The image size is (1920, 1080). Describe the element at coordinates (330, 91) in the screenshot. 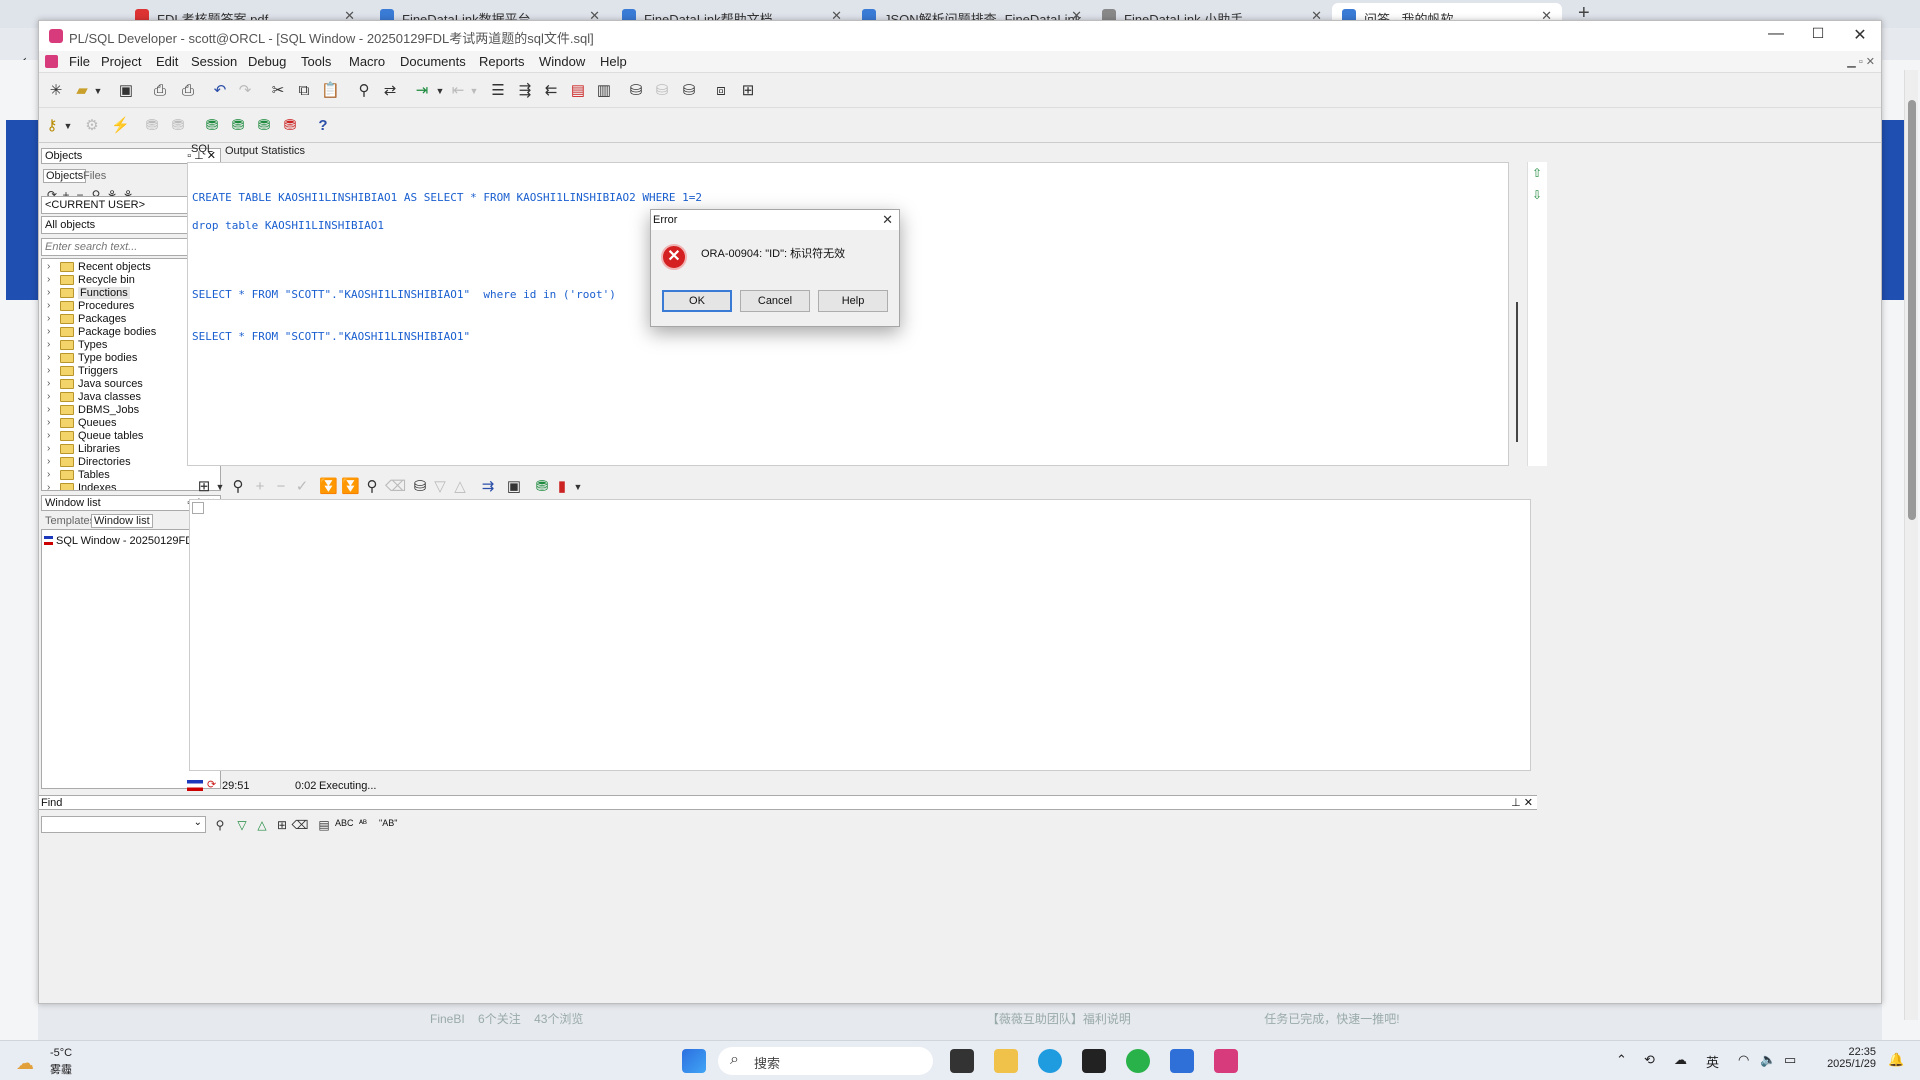

I see `paste-icon: 📋` at that location.